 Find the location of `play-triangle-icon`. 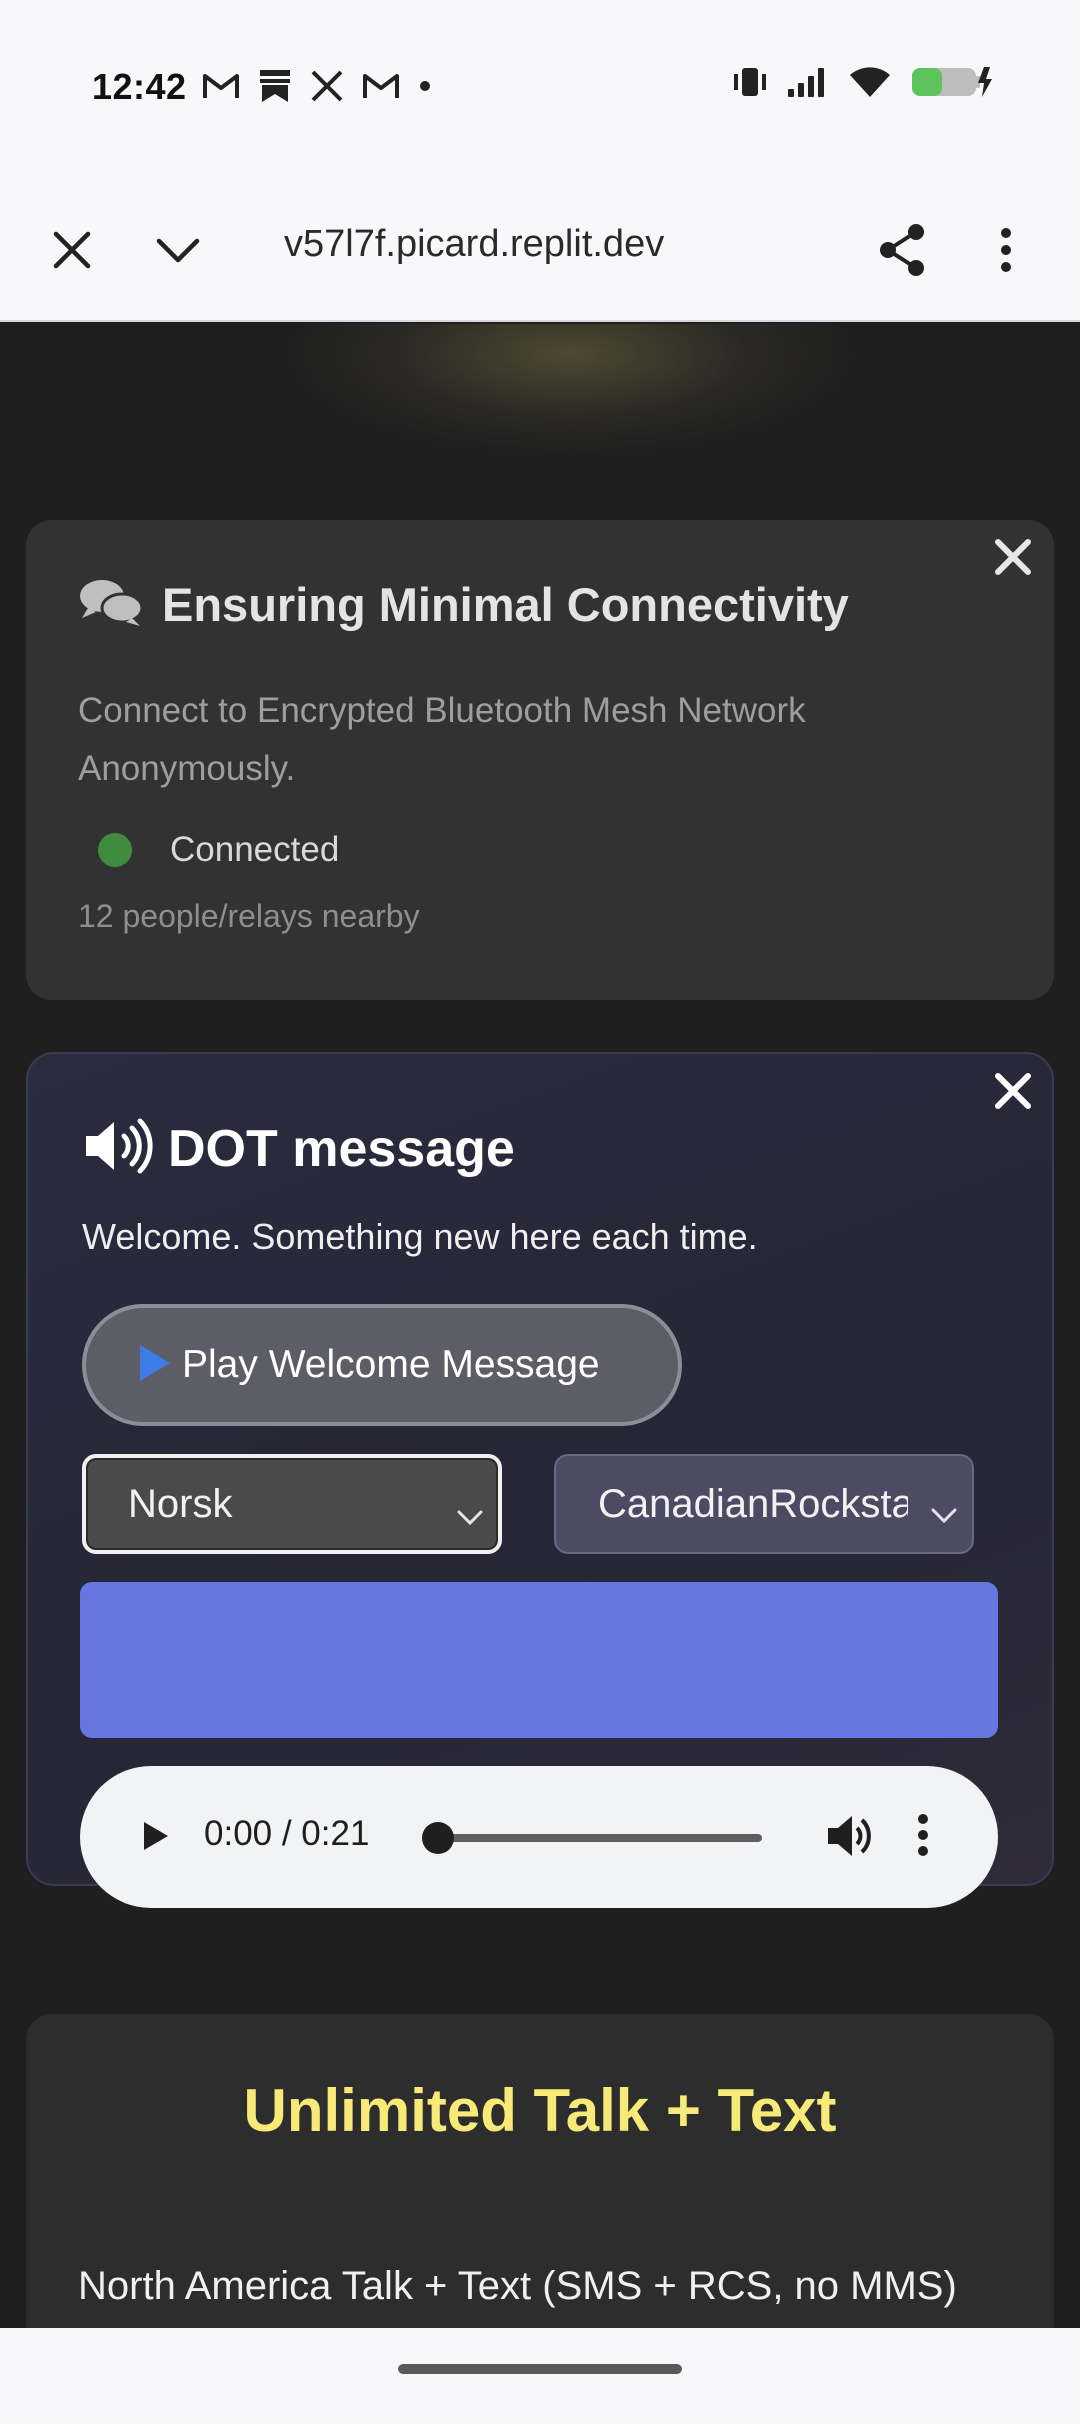

play-triangle-icon is located at coordinates (154, 1365).